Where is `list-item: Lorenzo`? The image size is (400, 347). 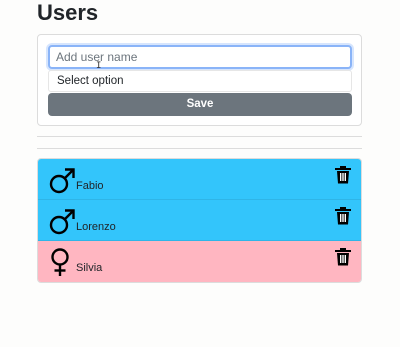 list-item: Lorenzo is located at coordinates (199, 220).